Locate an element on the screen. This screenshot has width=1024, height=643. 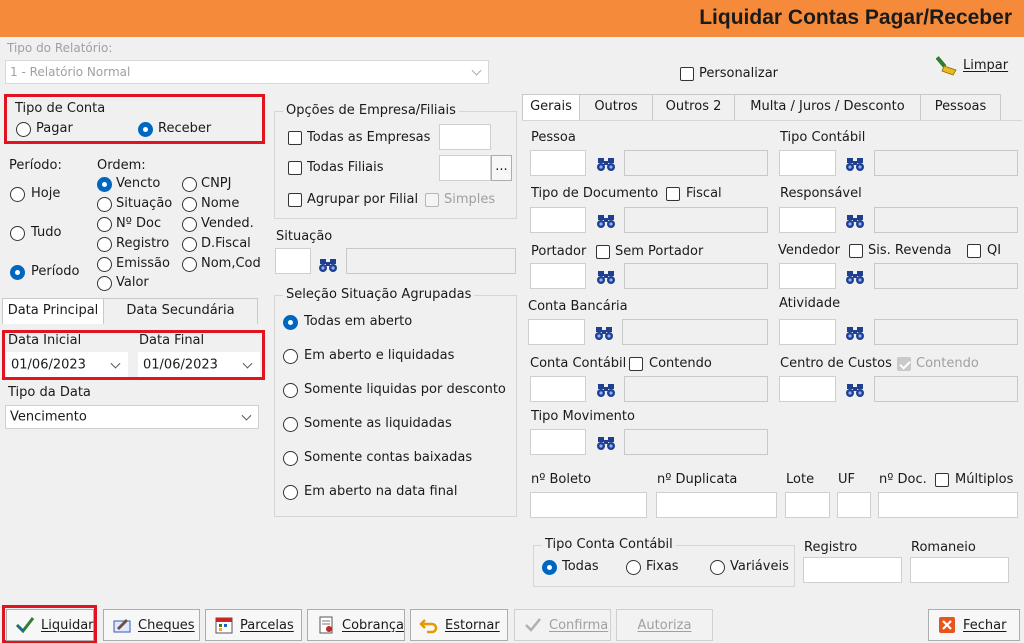
tcc-radio-fixas is located at coordinates (633, 567).